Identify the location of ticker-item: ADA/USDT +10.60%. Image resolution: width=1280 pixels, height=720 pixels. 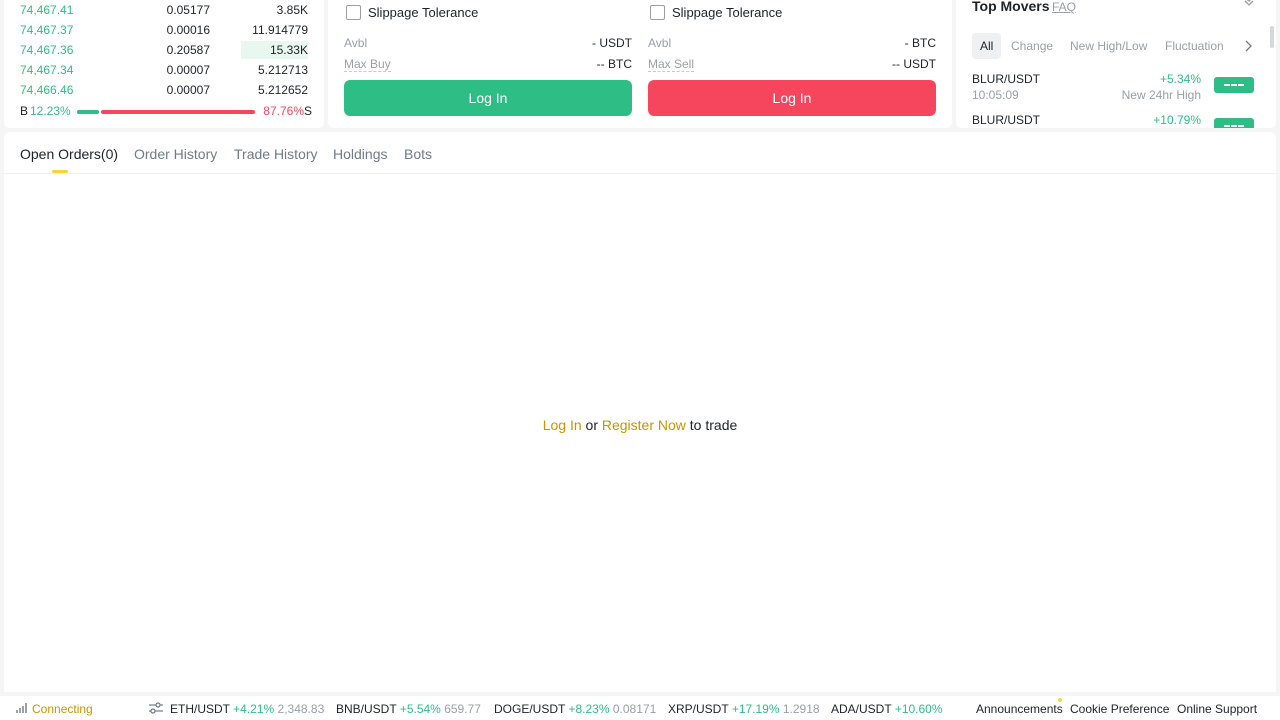
(887, 709).